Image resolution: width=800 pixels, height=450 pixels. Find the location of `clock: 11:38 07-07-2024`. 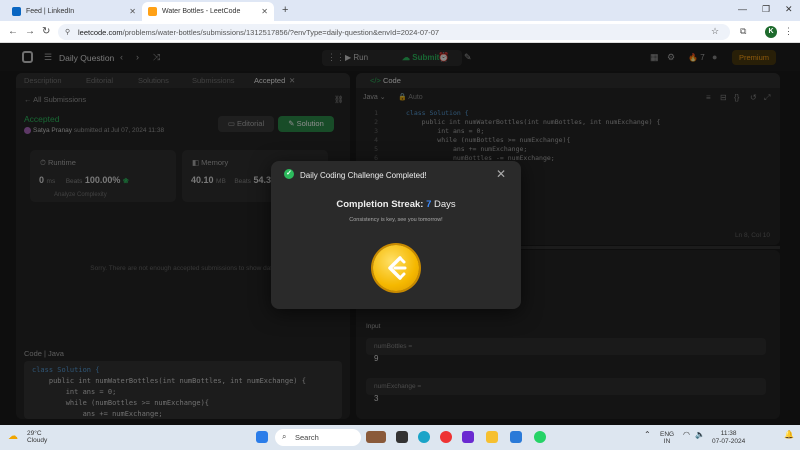

clock: 11:38 07-07-2024 is located at coordinates (728, 438).